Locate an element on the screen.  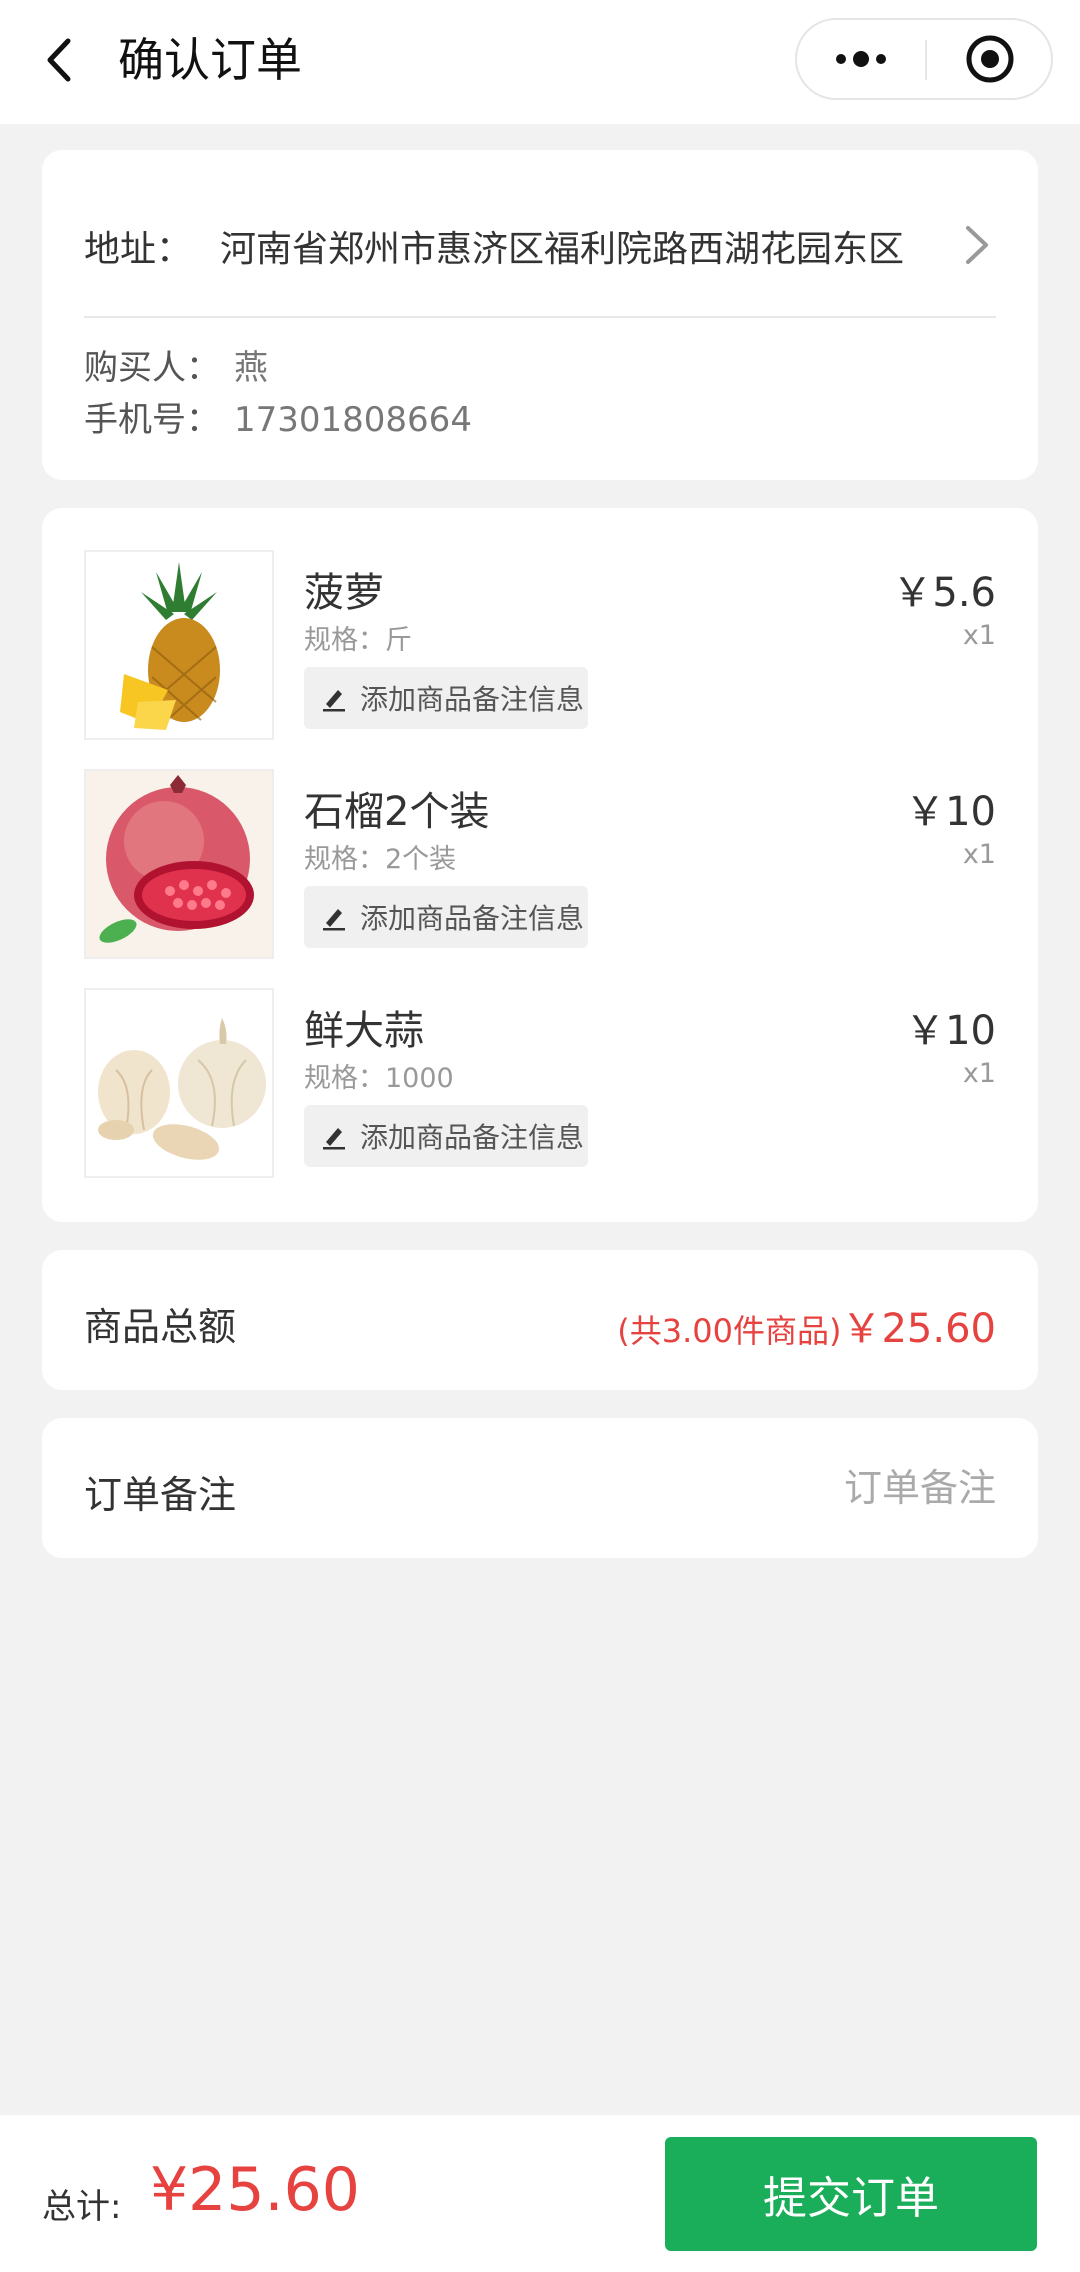
total-label: 总计: is located at coordinates (82, 2207).